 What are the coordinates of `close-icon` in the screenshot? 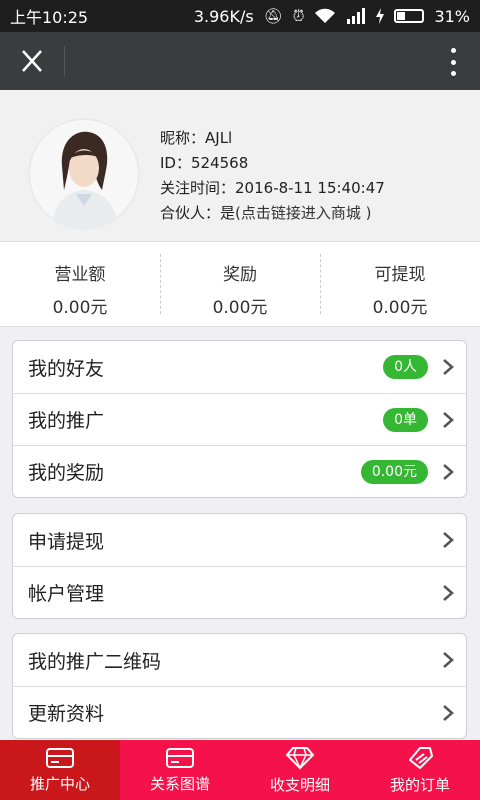 It's located at (32, 61).